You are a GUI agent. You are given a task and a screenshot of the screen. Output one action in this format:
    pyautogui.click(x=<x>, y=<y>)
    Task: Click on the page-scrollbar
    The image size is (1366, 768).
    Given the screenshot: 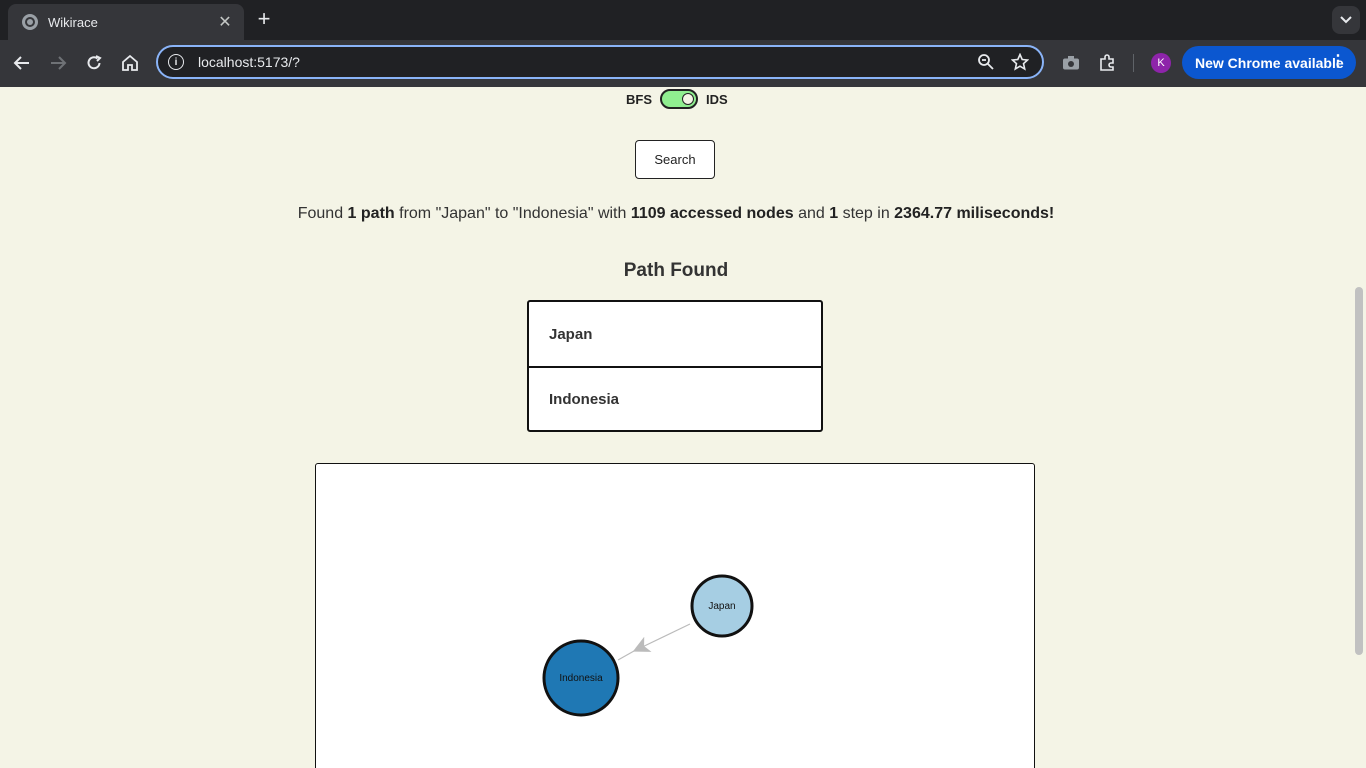 What is the action you would take?
    pyautogui.click(x=1359, y=427)
    